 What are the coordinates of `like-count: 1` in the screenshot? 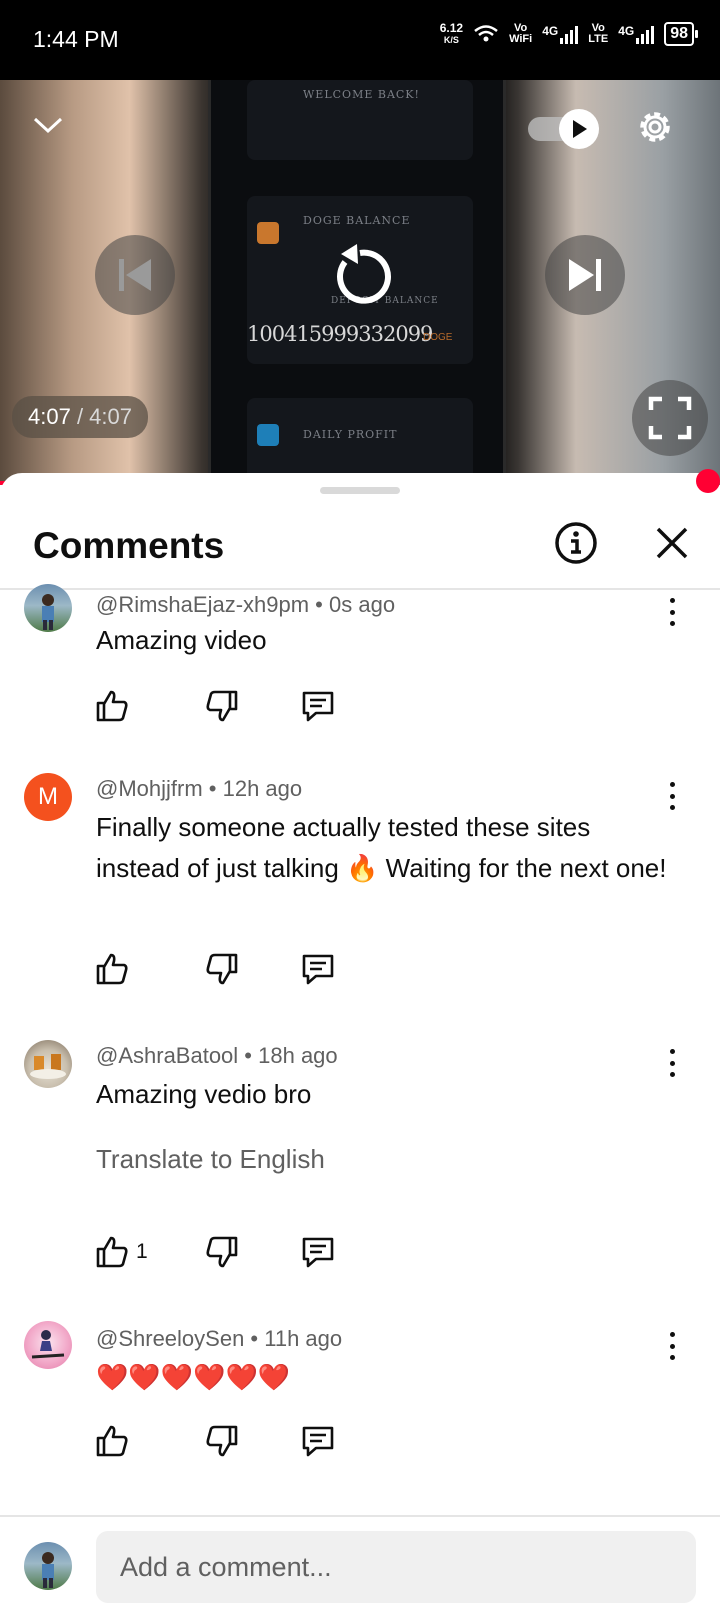 It's located at (142, 1251).